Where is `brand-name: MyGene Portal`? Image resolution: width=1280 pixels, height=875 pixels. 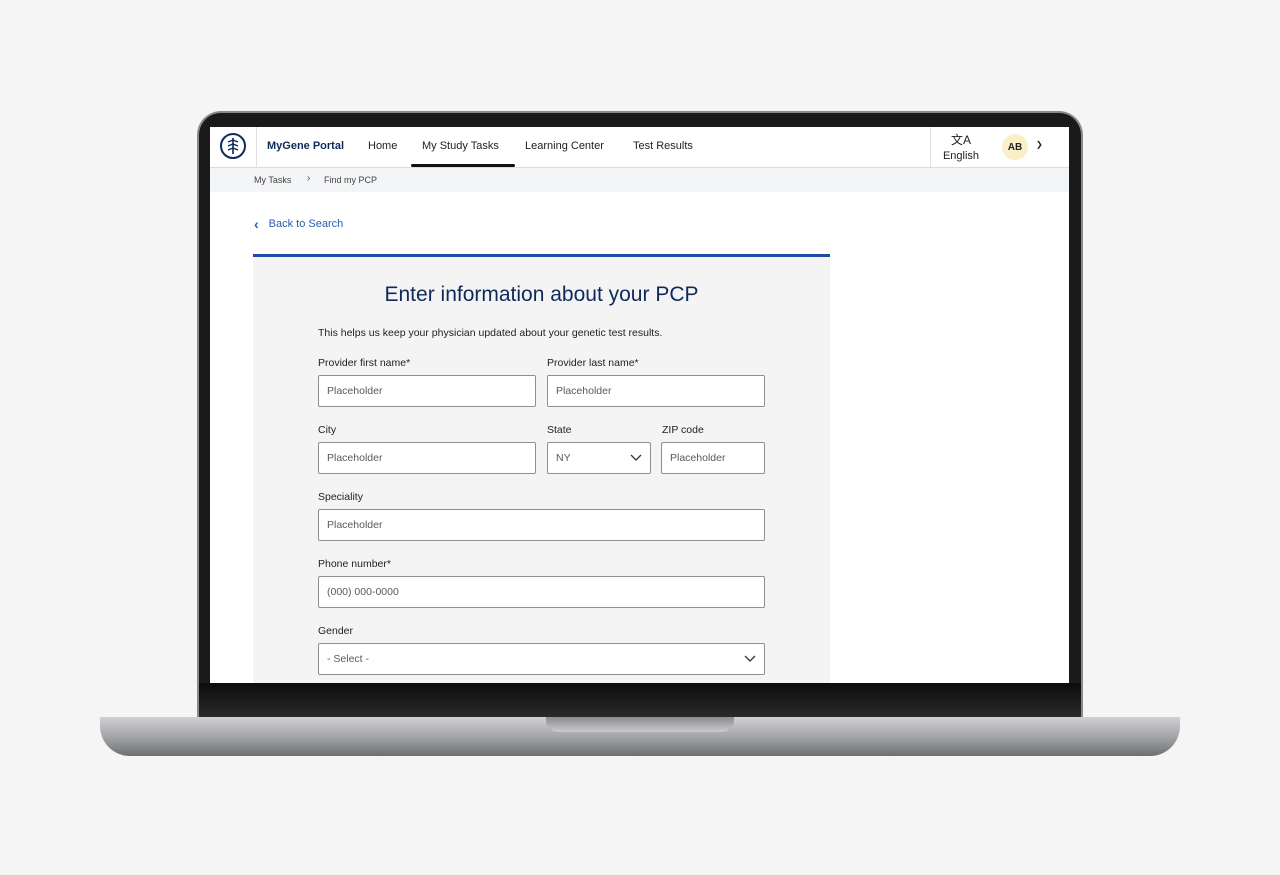 brand-name: MyGene Portal is located at coordinates (305, 146).